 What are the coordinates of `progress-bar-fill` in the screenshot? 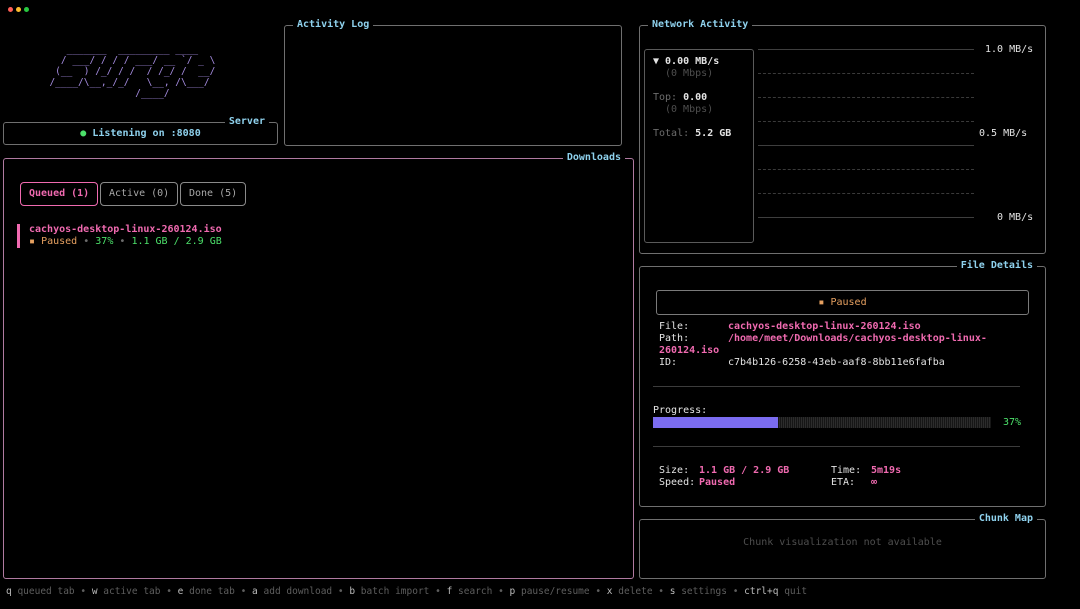 It's located at (716, 422).